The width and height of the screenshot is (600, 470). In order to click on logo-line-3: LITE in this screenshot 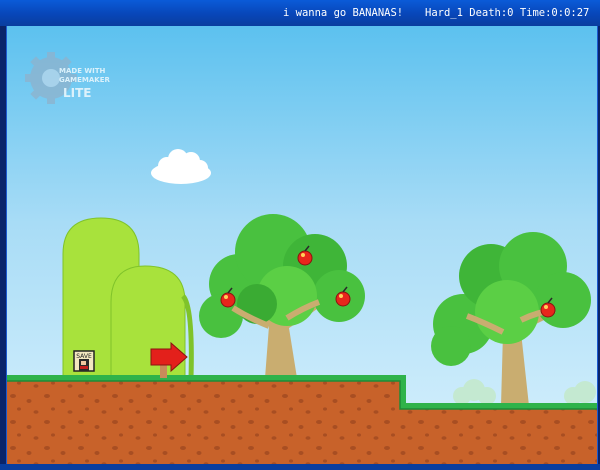, I will do `click(77, 93)`.